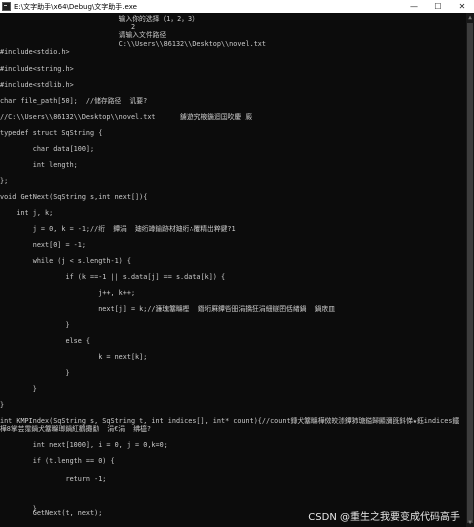  Describe the element at coordinates (43, 245) in the screenshot. I see `console-line: next[0] = -1;` at that location.